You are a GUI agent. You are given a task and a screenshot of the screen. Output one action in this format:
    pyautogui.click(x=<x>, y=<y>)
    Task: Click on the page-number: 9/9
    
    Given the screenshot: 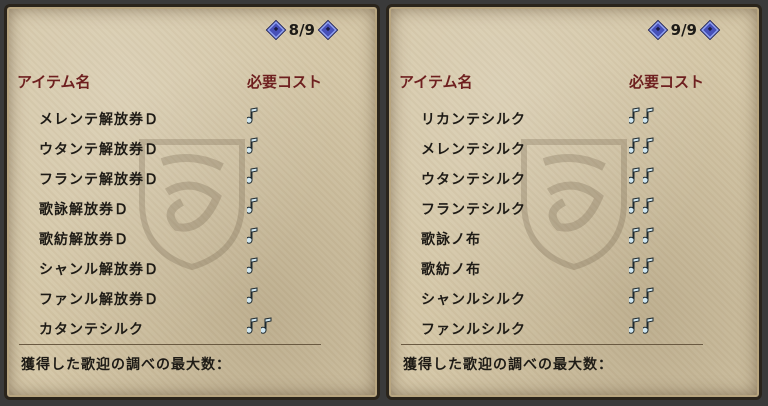 What is the action you would take?
    pyautogui.click(x=683, y=30)
    